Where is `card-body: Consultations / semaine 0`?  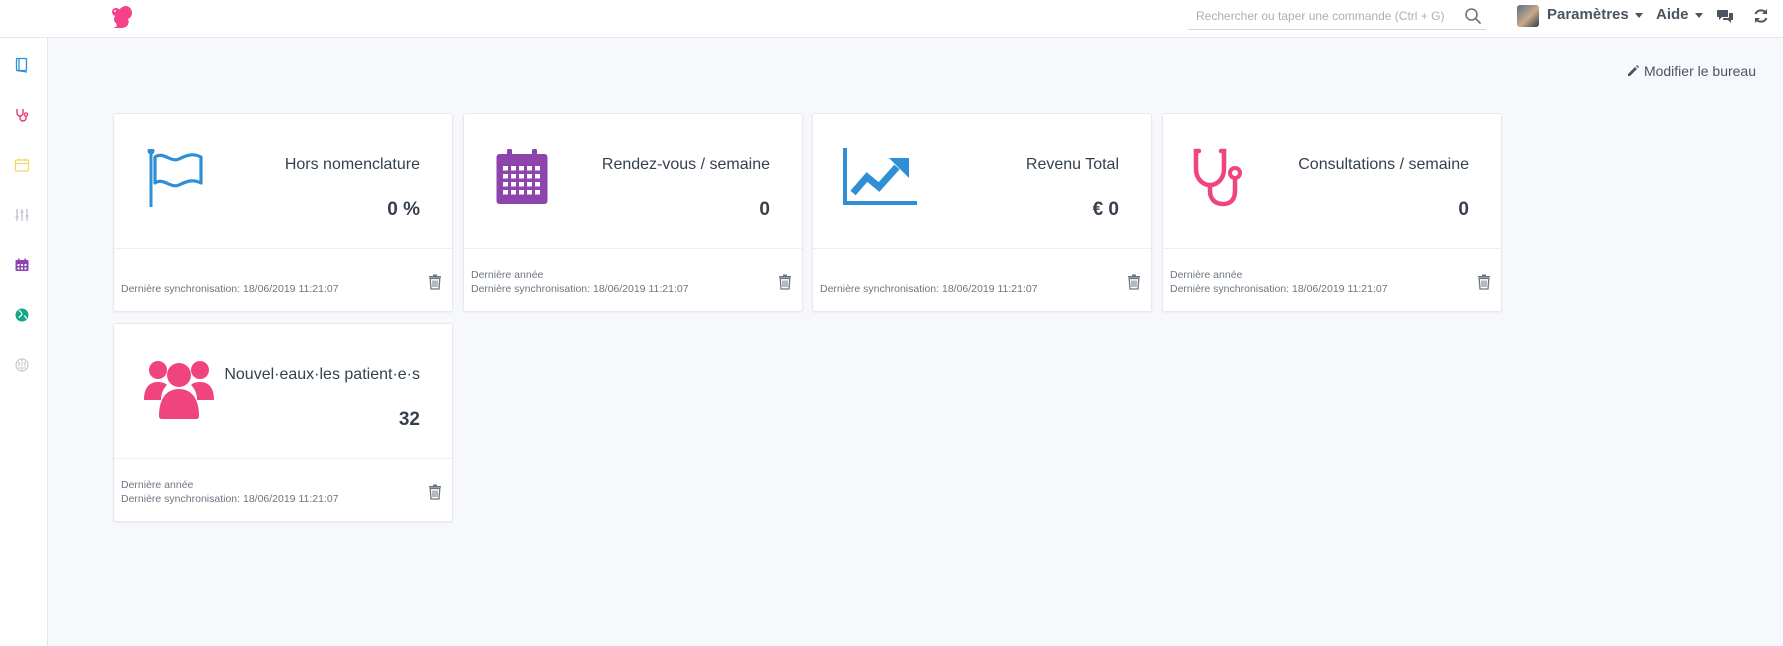 card-body: Consultations / semaine 0 is located at coordinates (1332, 181).